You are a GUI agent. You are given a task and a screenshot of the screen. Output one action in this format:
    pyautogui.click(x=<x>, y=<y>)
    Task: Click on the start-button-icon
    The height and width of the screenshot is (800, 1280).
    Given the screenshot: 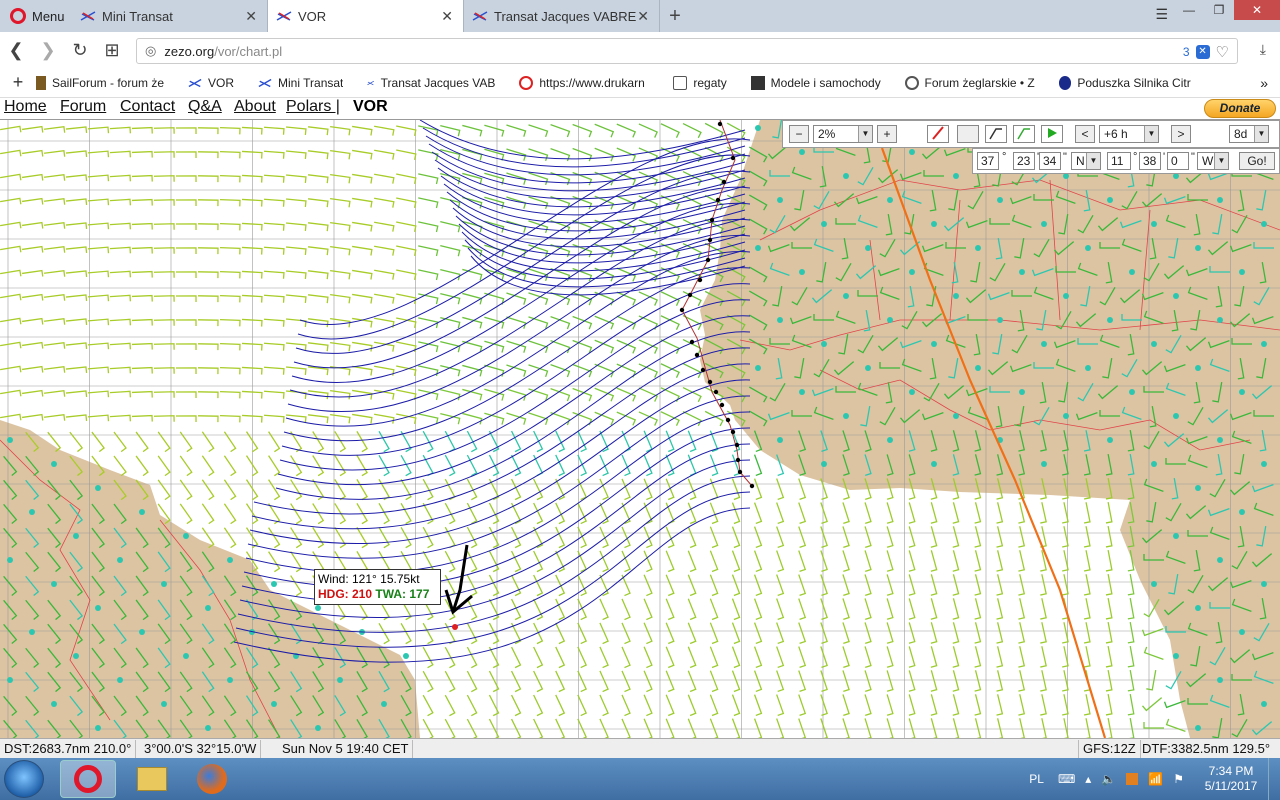 What is the action you would take?
    pyautogui.click(x=24, y=779)
    